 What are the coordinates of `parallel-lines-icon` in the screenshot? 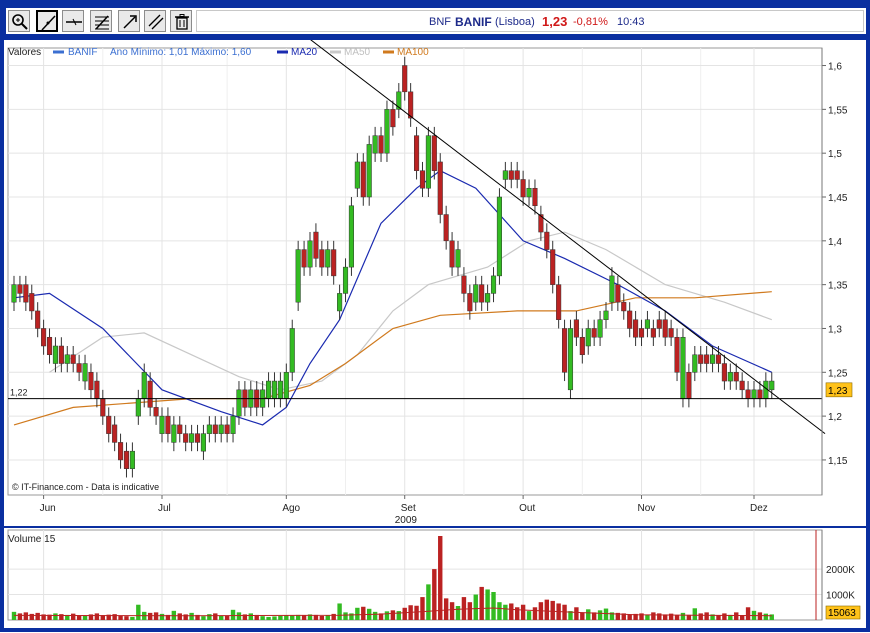 It's located at (156, 22).